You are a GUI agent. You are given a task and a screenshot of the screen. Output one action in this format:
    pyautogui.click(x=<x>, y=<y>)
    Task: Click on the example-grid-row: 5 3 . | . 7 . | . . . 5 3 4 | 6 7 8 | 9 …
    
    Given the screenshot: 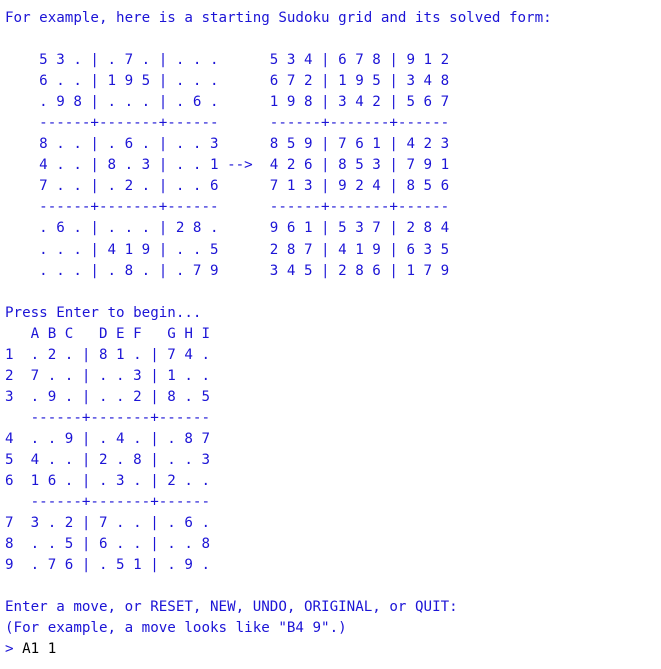 What is the action you would take?
    pyautogui.click(x=227, y=60)
    